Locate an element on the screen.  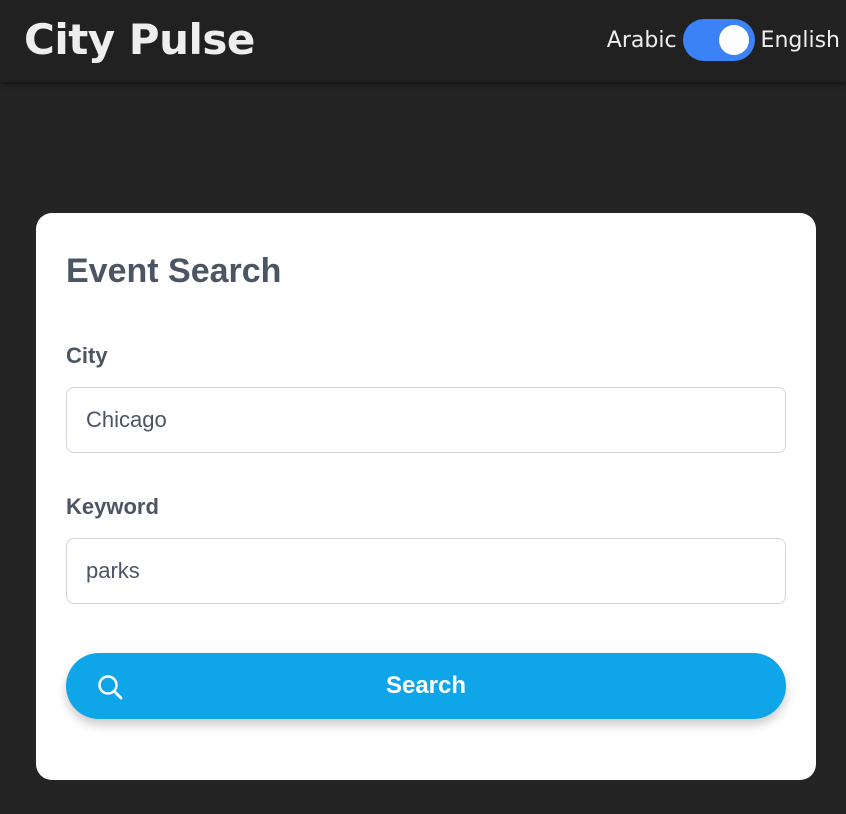
app-header: City Pulse Arabic English is located at coordinates (423, 41).